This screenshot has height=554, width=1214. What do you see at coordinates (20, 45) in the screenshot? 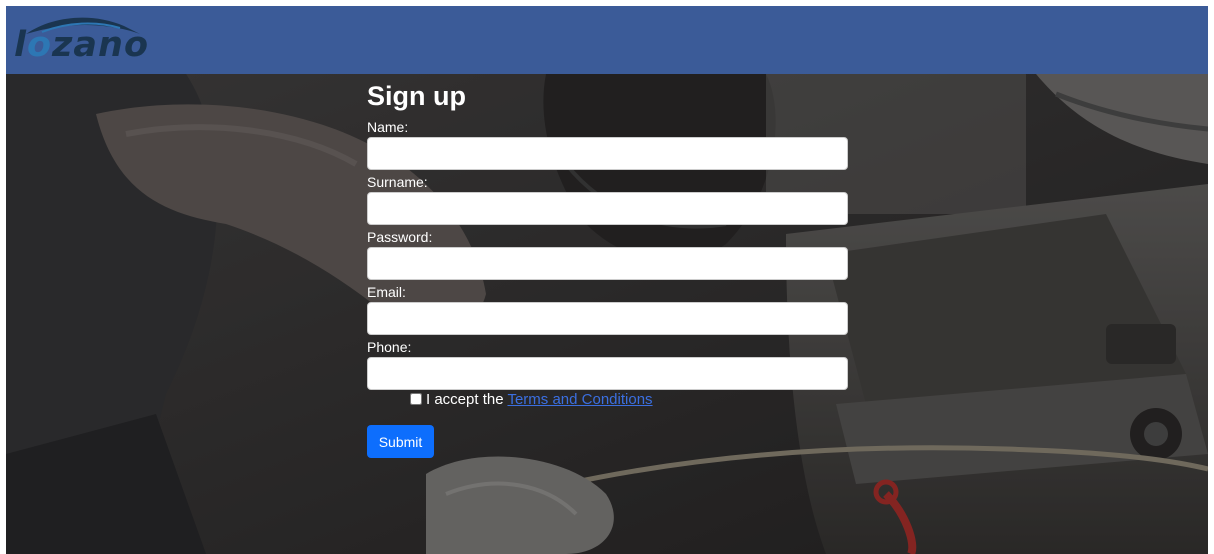
I see `logo-letter-l: l` at bounding box center [20, 45].